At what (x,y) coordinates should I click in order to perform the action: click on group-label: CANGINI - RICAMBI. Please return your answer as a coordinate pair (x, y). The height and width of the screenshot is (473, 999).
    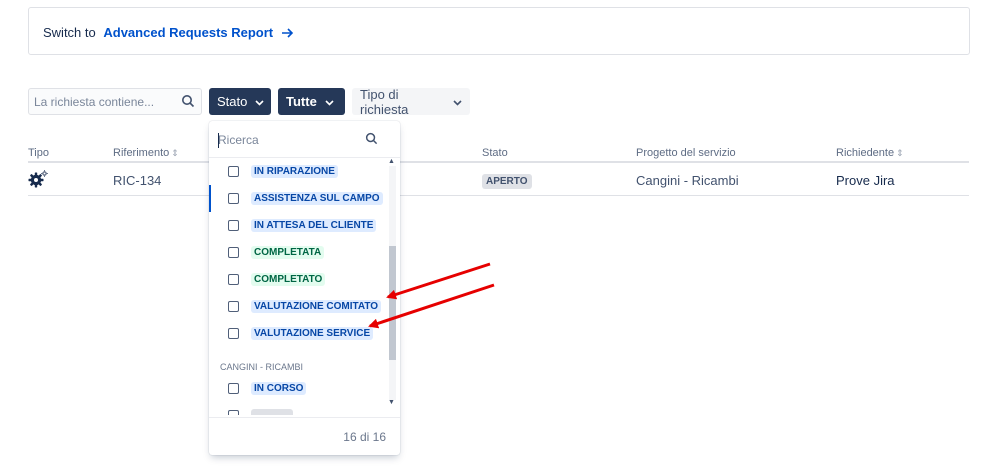
    Looking at the image, I should click on (262, 367).